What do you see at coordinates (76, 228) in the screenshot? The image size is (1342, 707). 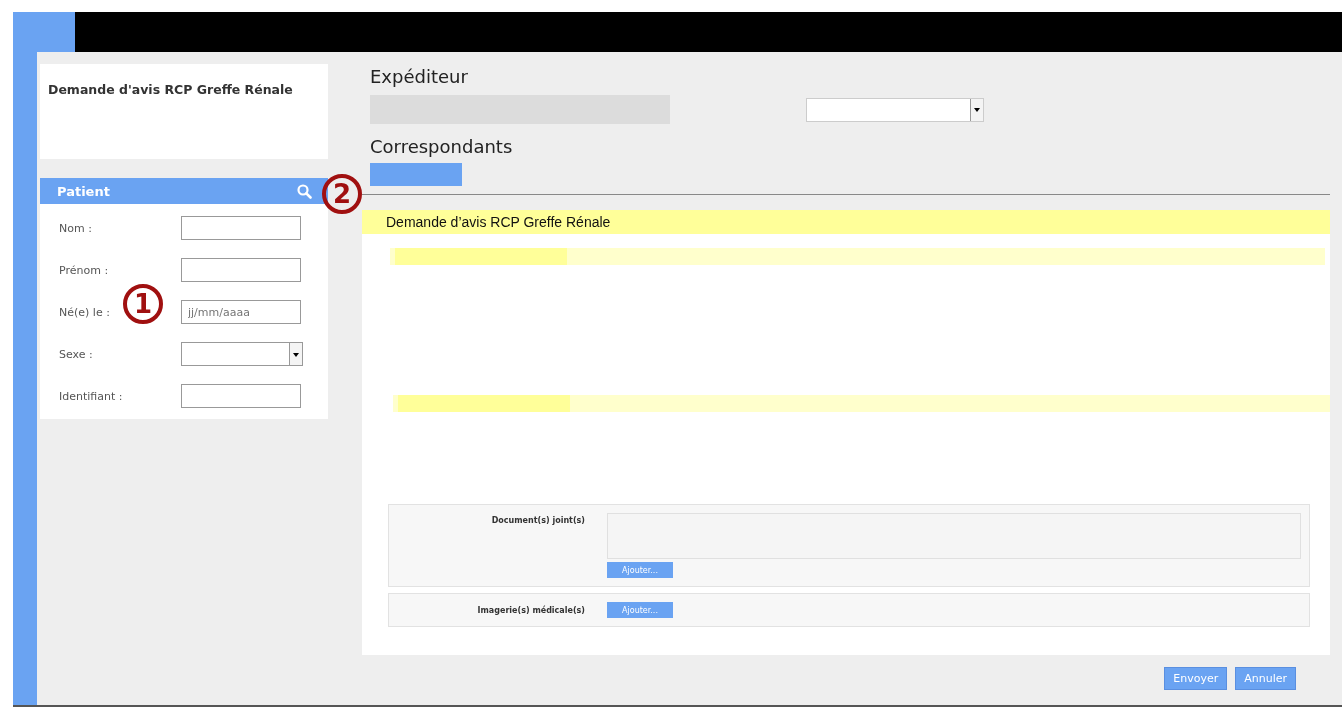 I see `field-label: Nom :` at bounding box center [76, 228].